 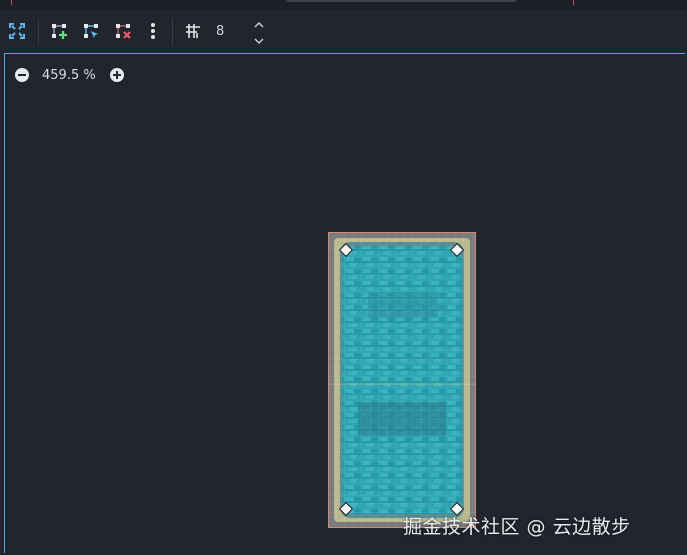 What do you see at coordinates (259, 33) in the screenshot?
I see `snap-step-spinner` at bounding box center [259, 33].